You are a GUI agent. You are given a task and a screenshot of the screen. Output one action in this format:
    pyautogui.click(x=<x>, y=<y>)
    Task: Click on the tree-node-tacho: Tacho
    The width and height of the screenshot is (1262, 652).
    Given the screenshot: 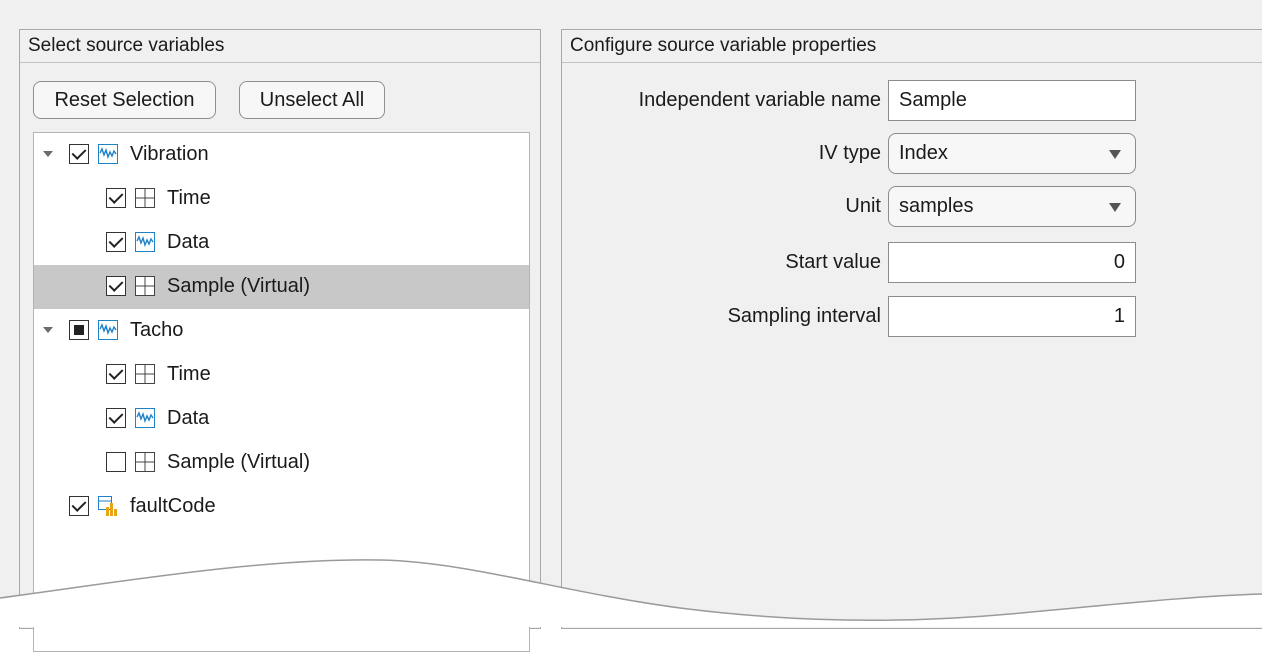 What is the action you would take?
    pyautogui.click(x=281, y=331)
    